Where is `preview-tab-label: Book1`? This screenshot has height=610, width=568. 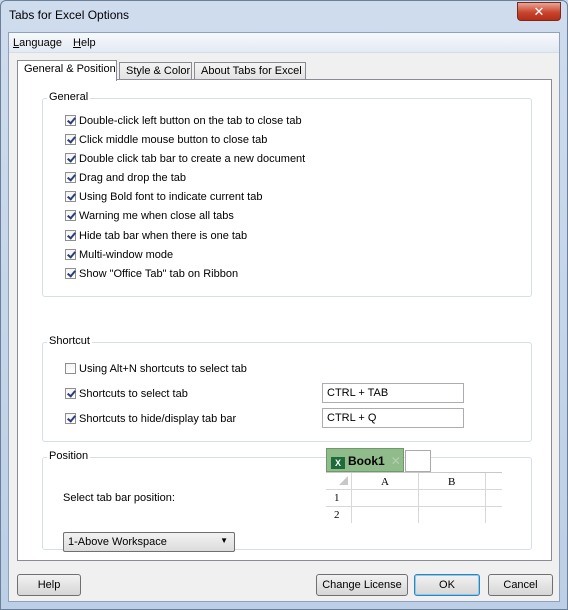 preview-tab-label: Book1 is located at coordinates (366, 461).